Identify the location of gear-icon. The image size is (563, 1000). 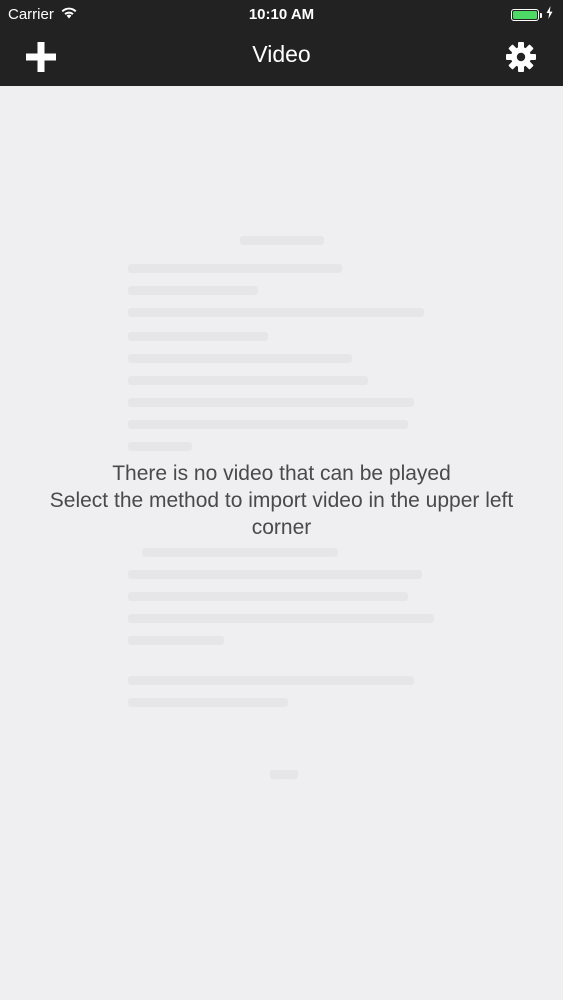
(521, 57).